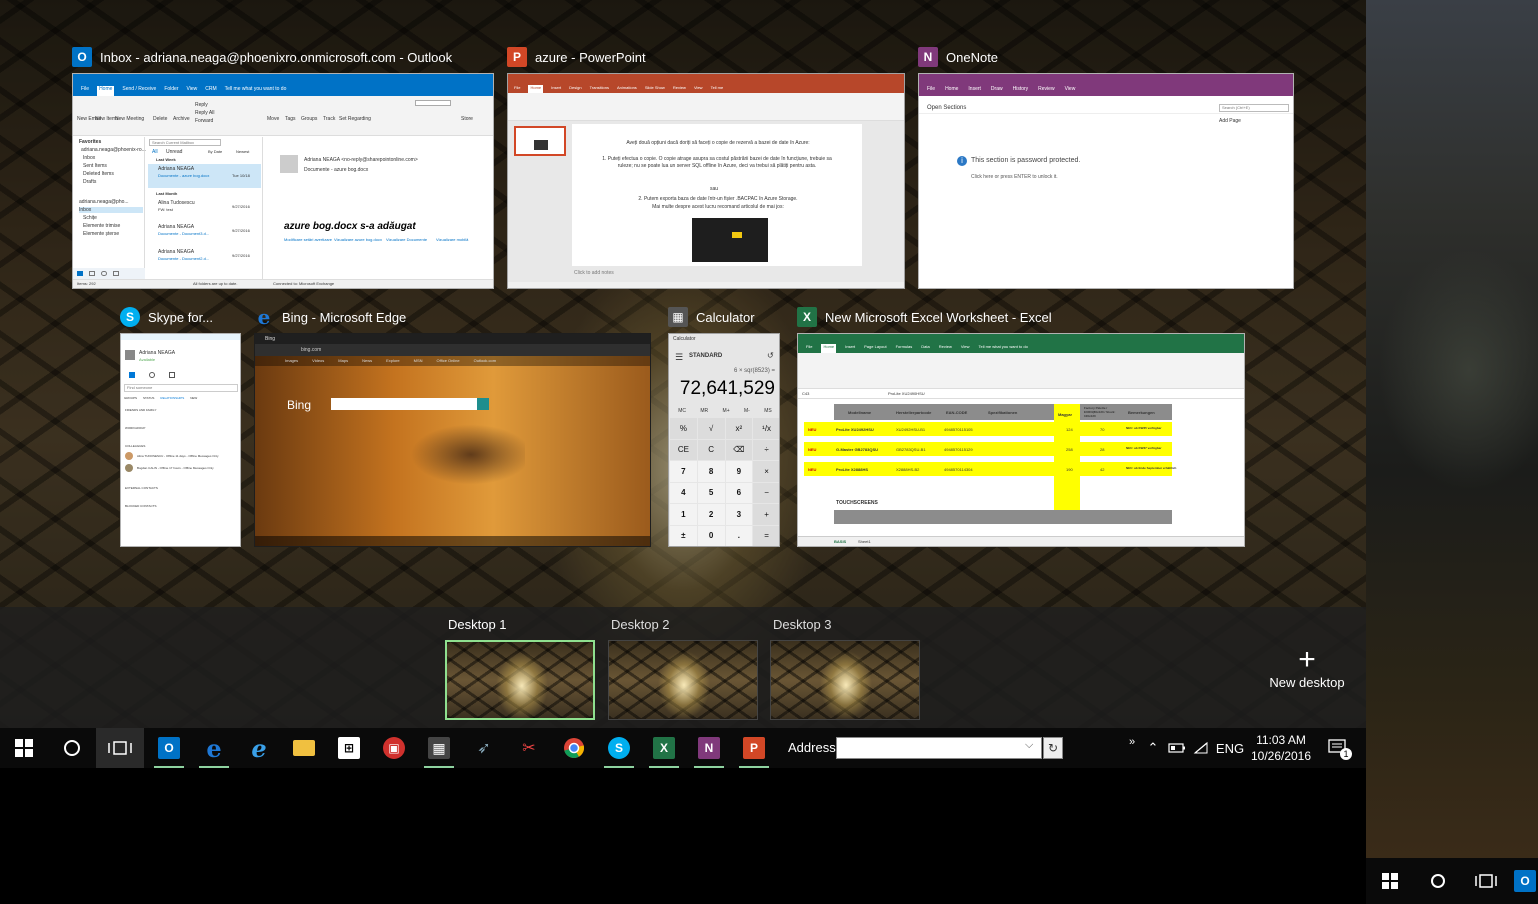 This screenshot has width=1538, height=904. Describe the element at coordinates (89, 182) in the screenshot. I see `folder-drafts: Drafts` at that location.